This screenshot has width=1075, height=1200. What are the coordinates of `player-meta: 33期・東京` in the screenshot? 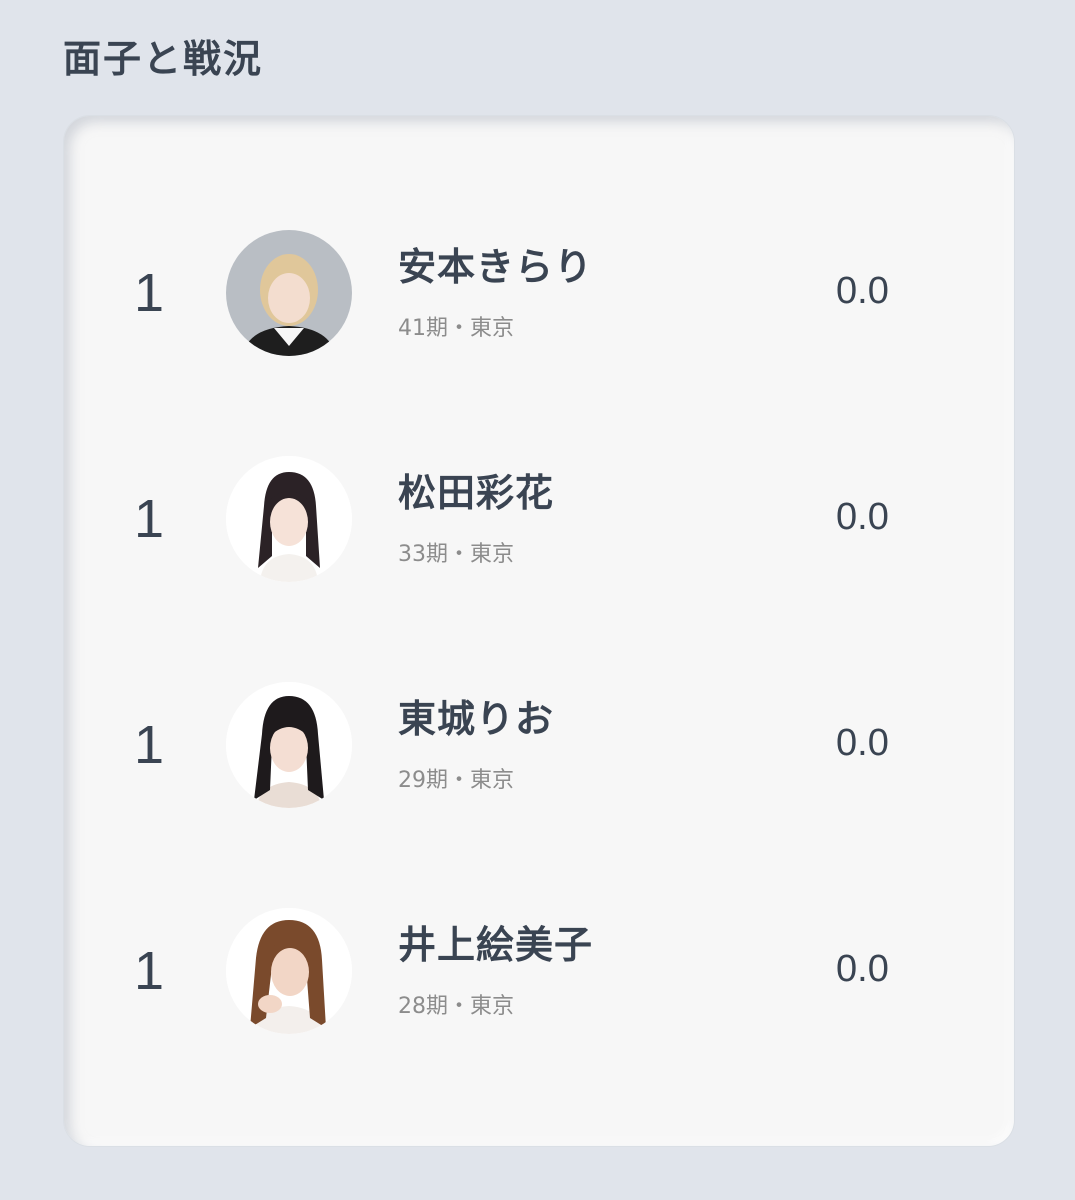 It's located at (456, 554).